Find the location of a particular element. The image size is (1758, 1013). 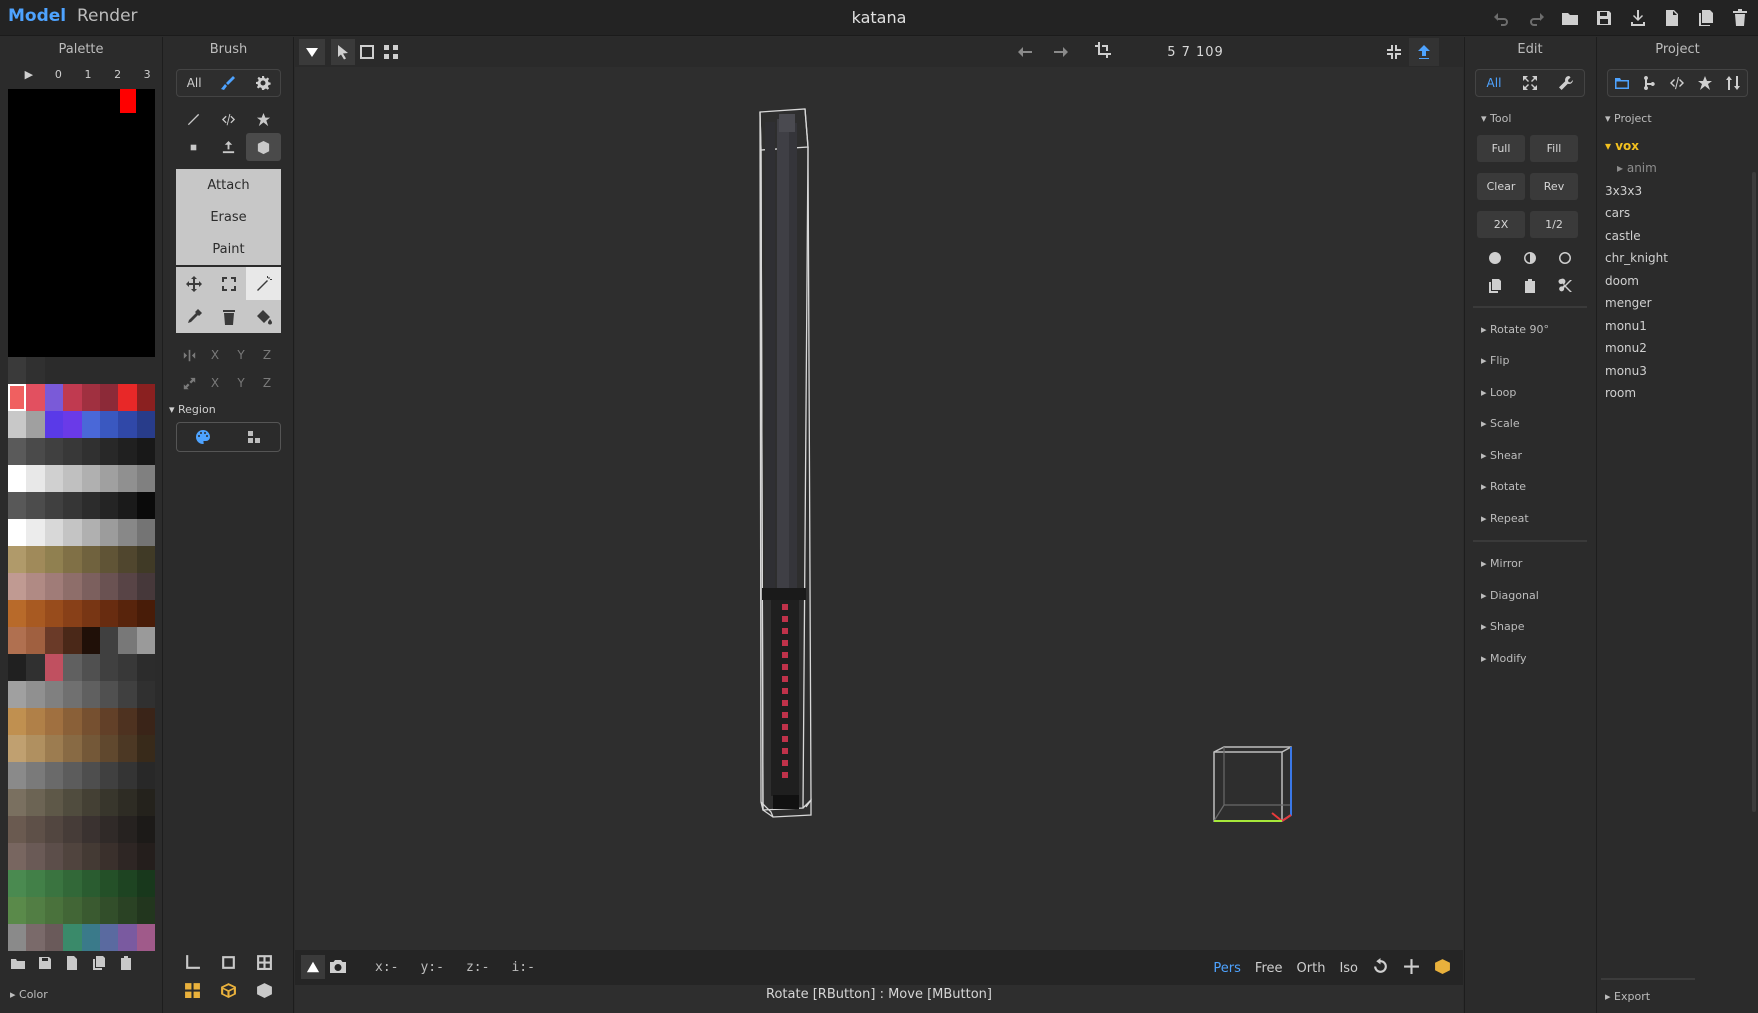

extrude-icon is located at coordinates (228, 147).